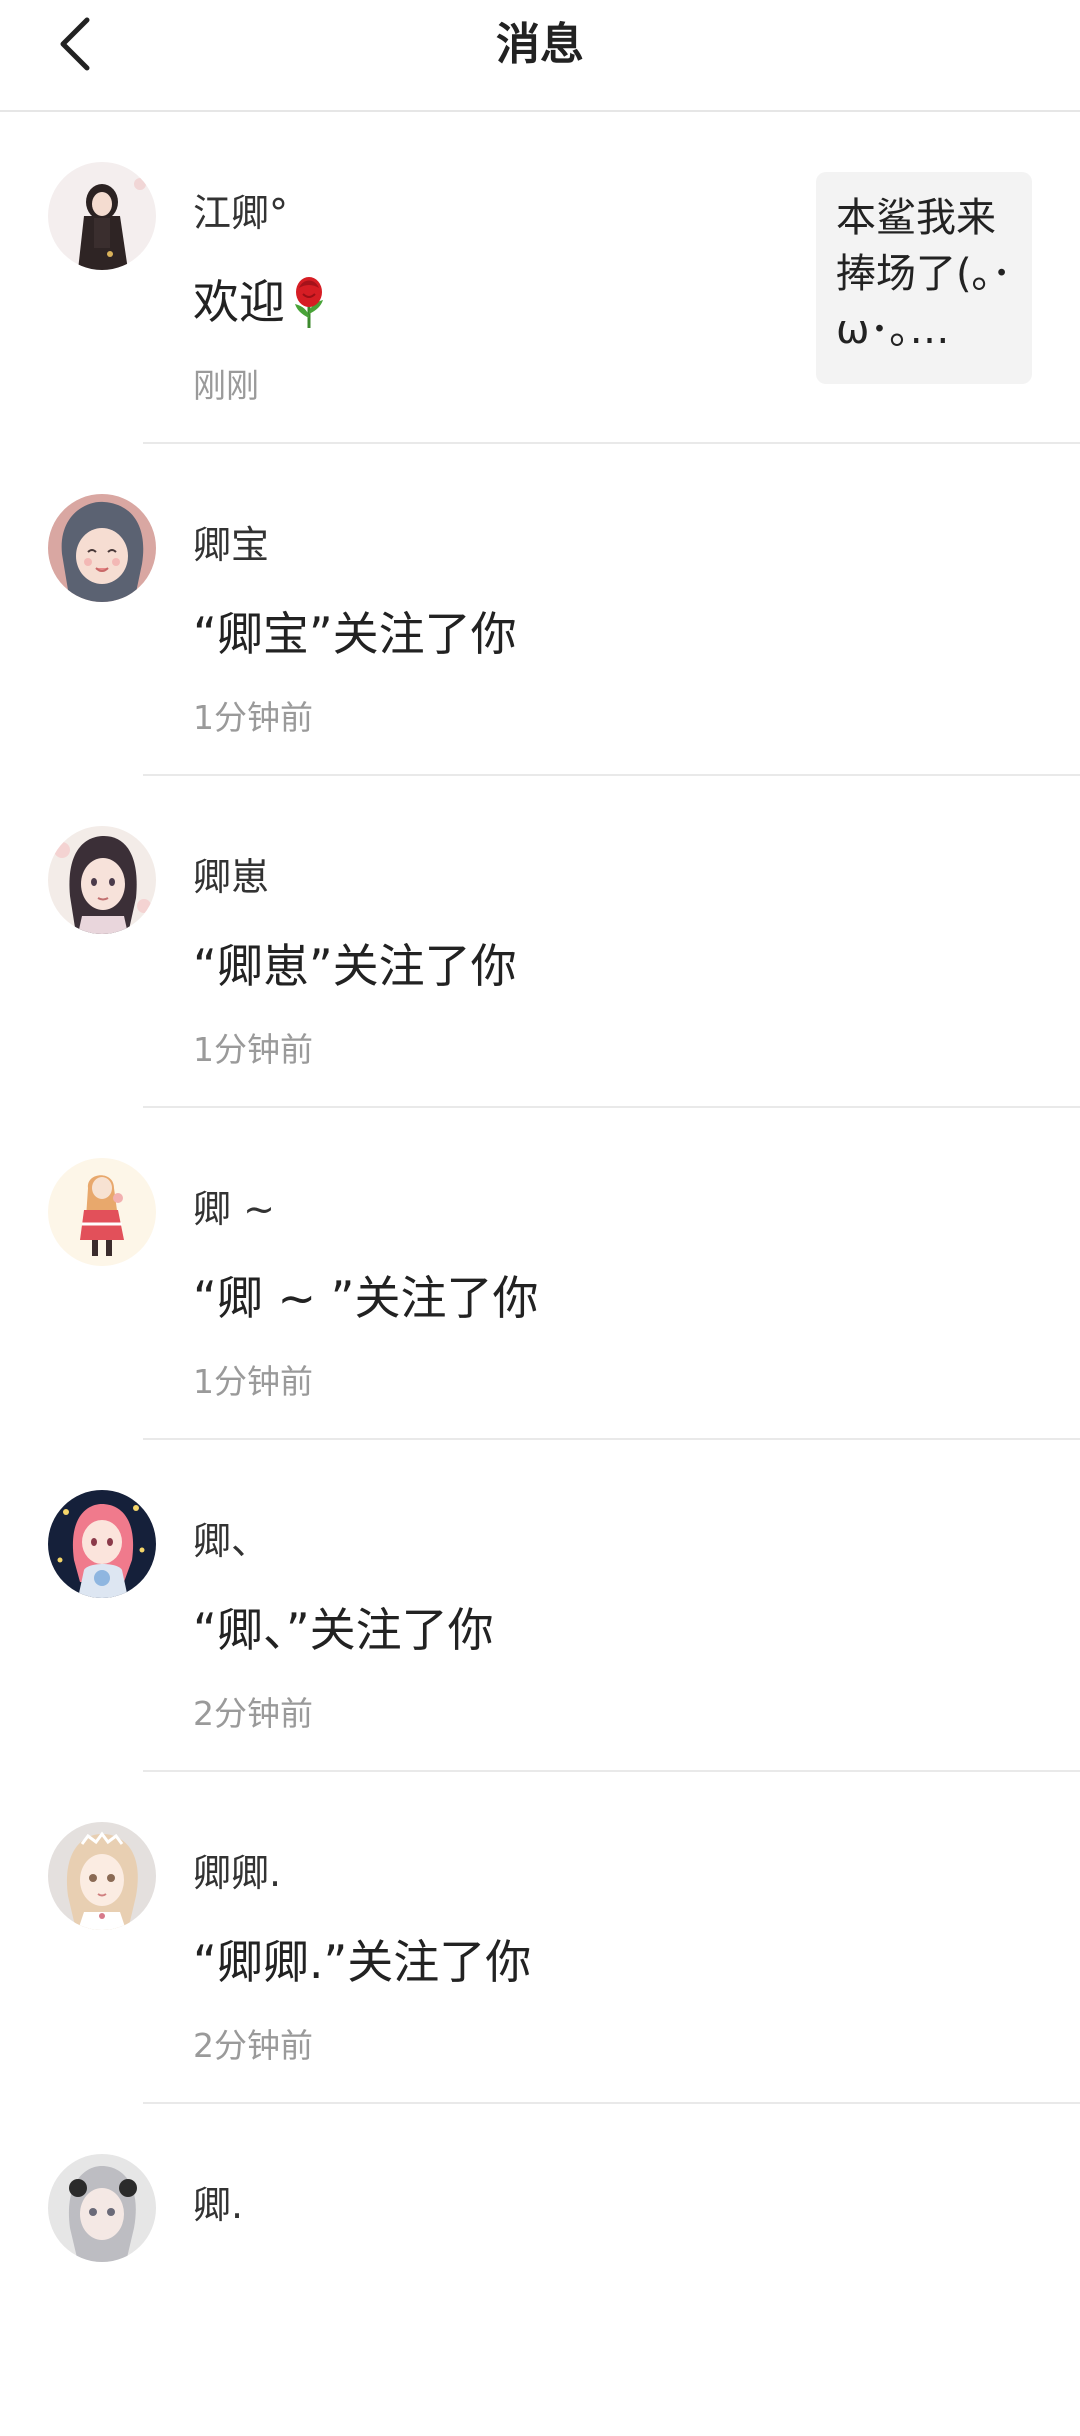 This screenshot has width=1080, height=2436. Describe the element at coordinates (231, 877) in the screenshot. I see `notification-sender: 卿崽` at that location.